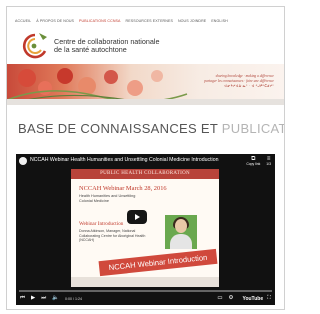 Image resolution: width=320 pixels, height=314 pixels. Describe the element at coordinates (269, 298) in the screenshot. I see `fullscreen-icon: ⛶` at that location.